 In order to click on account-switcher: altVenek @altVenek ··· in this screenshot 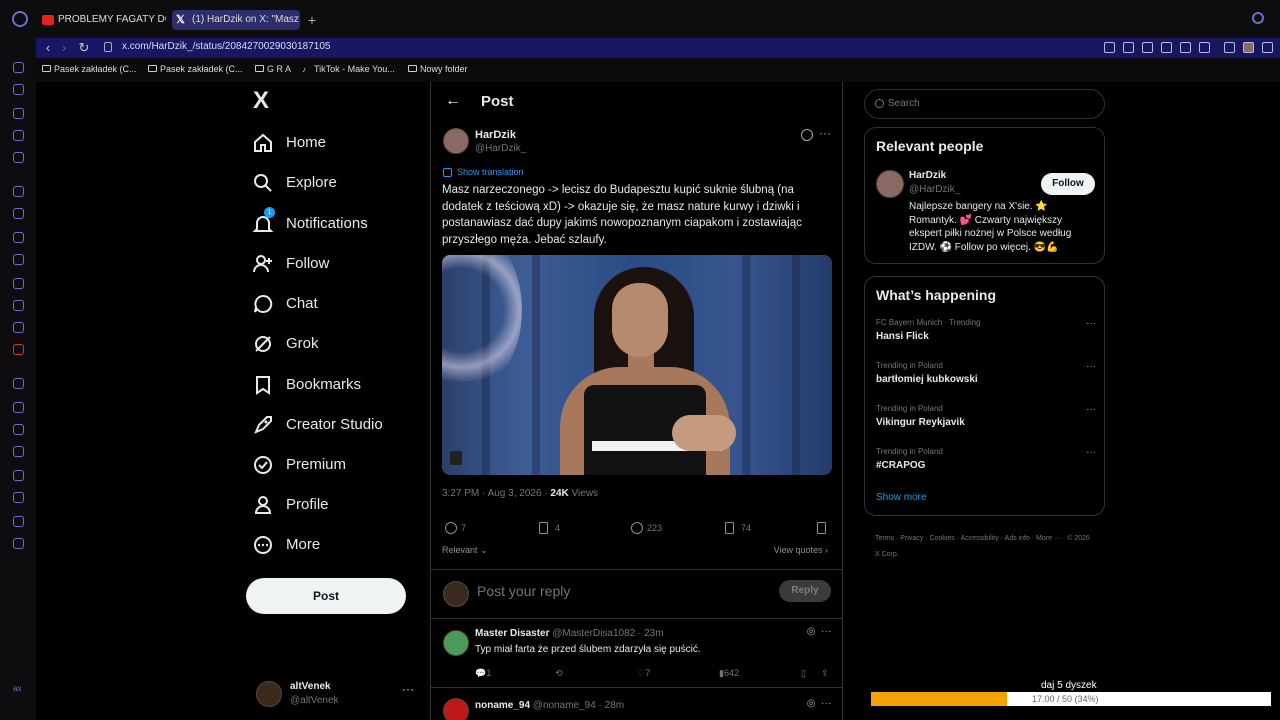, I will do `click(337, 696)`.